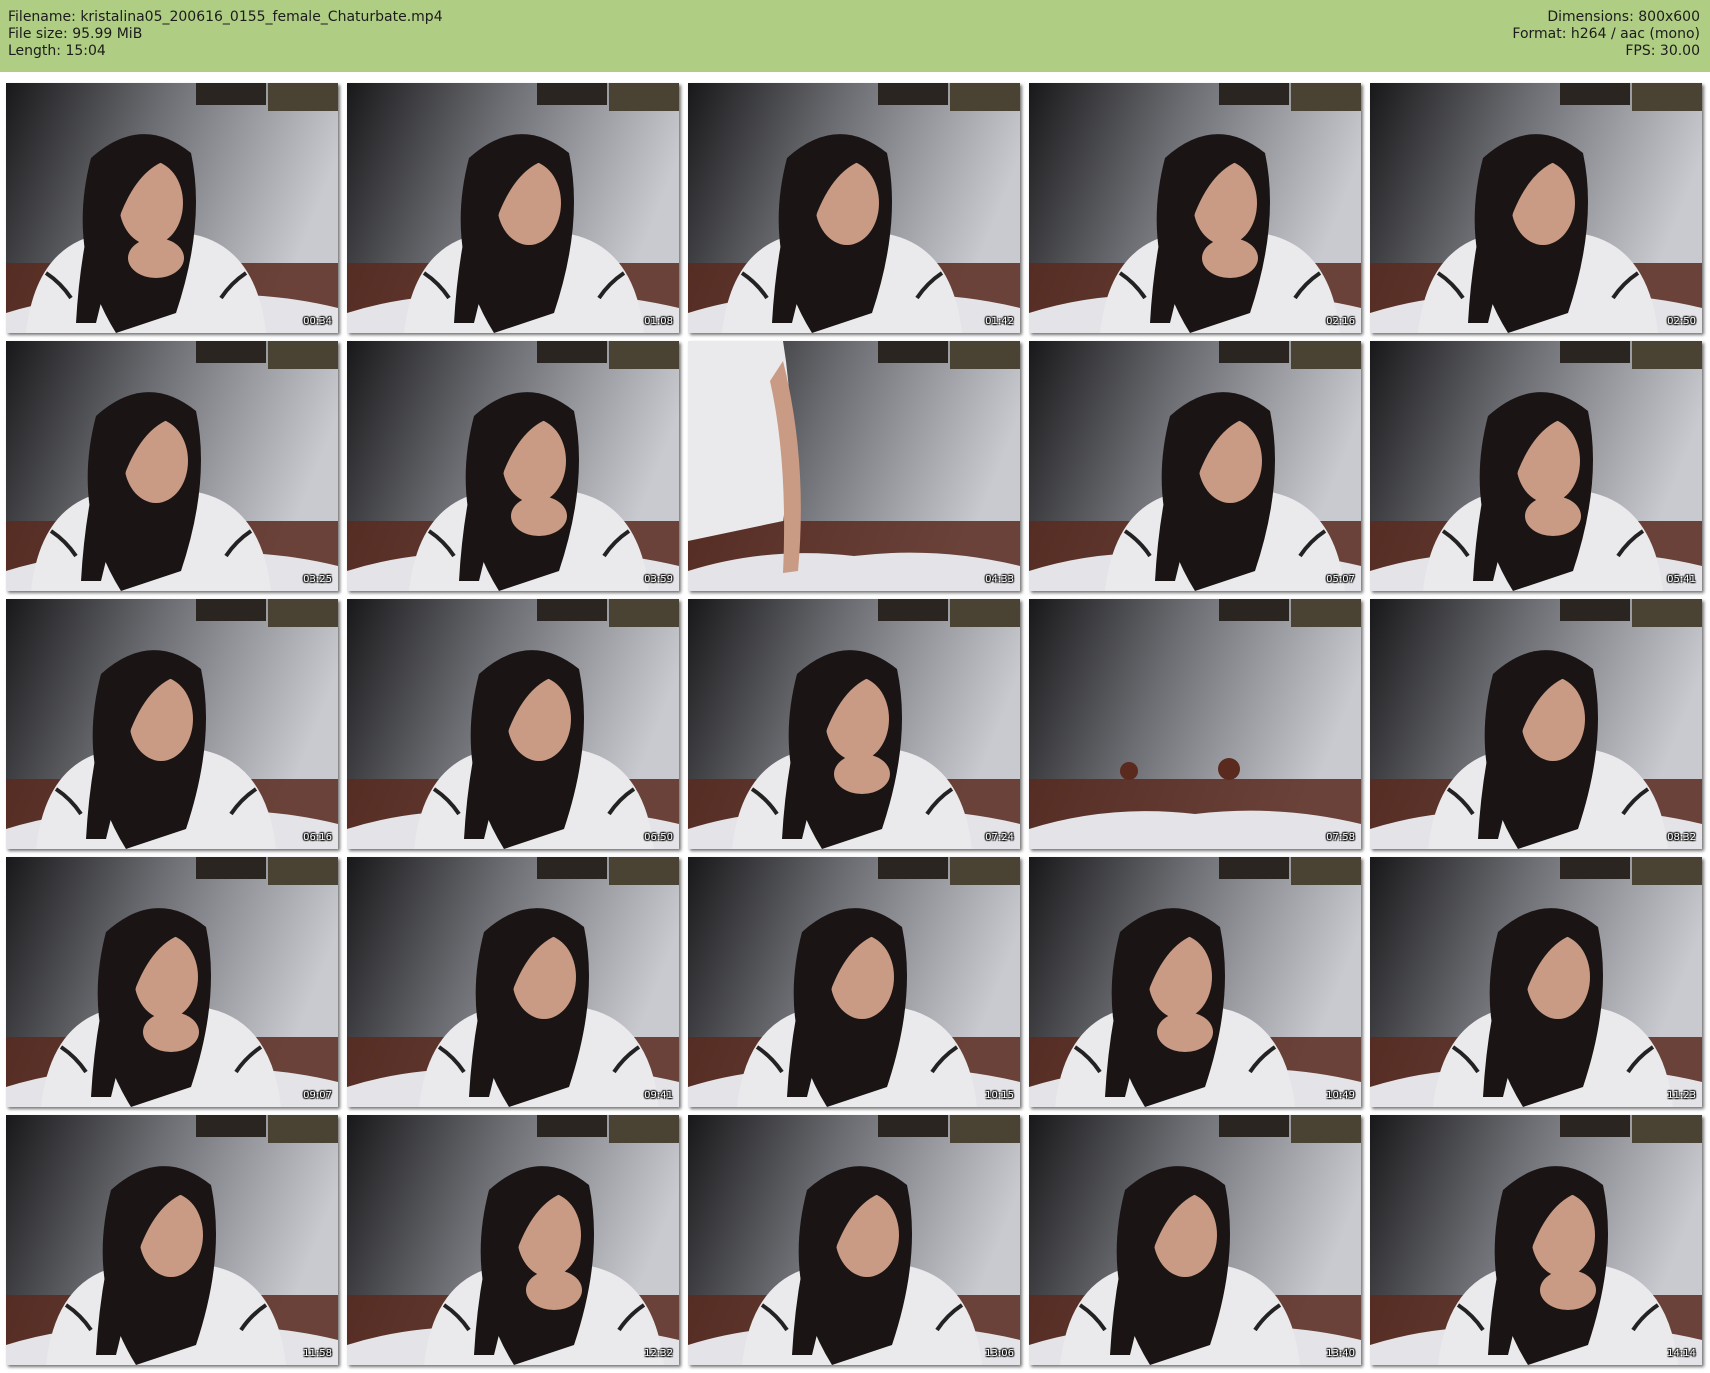  I want to click on filesize-label: File size:, so click(38, 34).